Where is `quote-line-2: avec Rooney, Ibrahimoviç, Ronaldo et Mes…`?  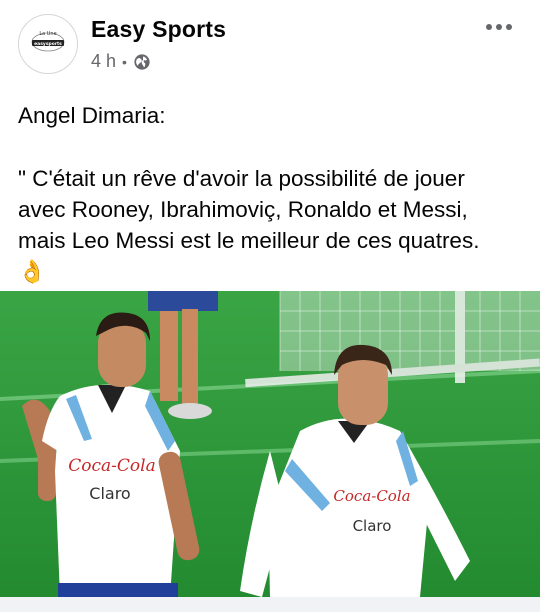 quote-line-2: avec Rooney, Ibrahimoviç, Ronaldo et Mes… is located at coordinates (243, 209).